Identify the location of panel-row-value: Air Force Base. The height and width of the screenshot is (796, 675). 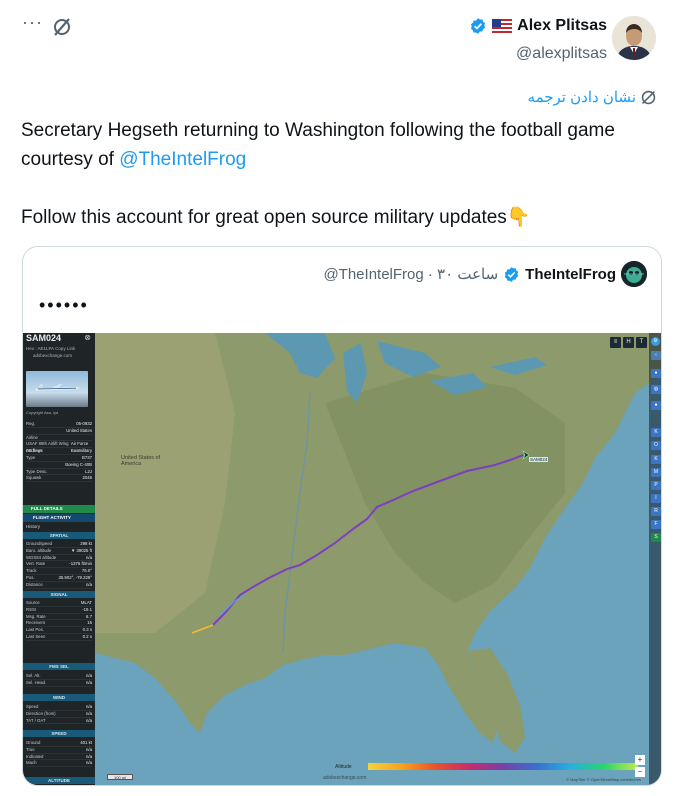
(79, 447).